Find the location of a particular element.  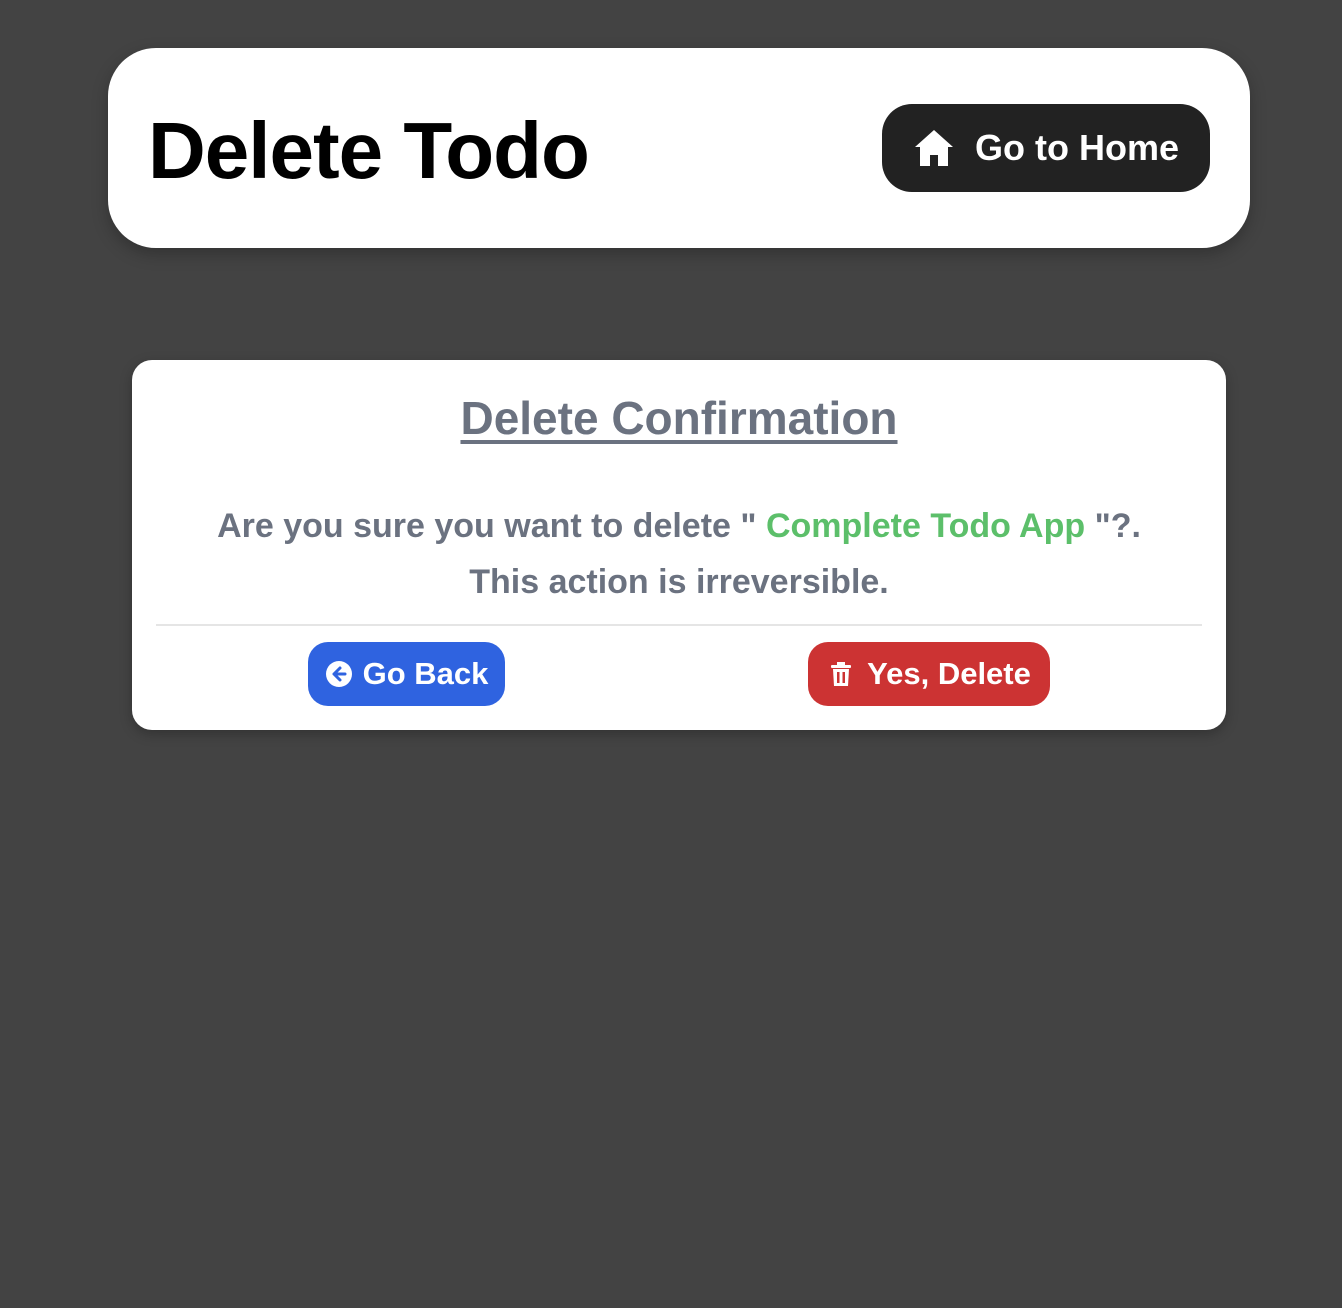

todo-name: Complete Todo App is located at coordinates (925, 526).